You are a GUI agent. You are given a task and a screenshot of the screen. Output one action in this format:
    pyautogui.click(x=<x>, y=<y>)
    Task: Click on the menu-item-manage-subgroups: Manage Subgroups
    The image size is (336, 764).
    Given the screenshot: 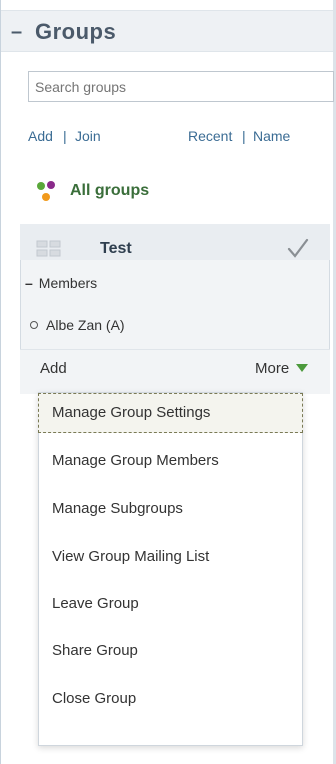 What is the action you would take?
    pyautogui.click(x=170, y=509)
    